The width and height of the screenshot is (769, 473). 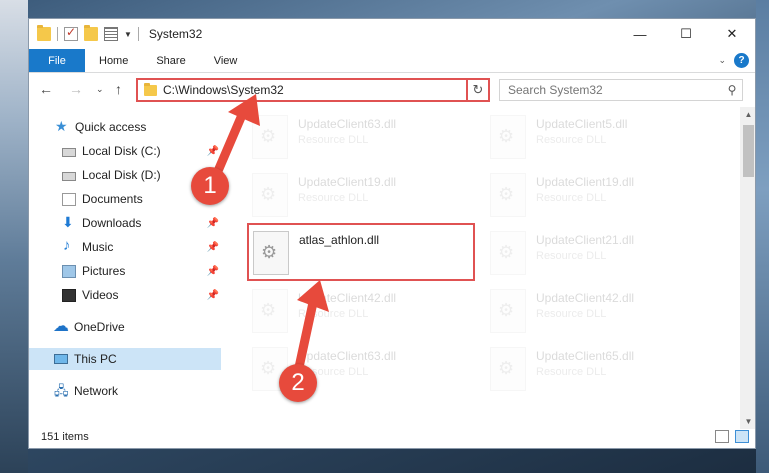 I want to click on ribbon-right-controls: ⌄ ?, so click(x=733, y=60).